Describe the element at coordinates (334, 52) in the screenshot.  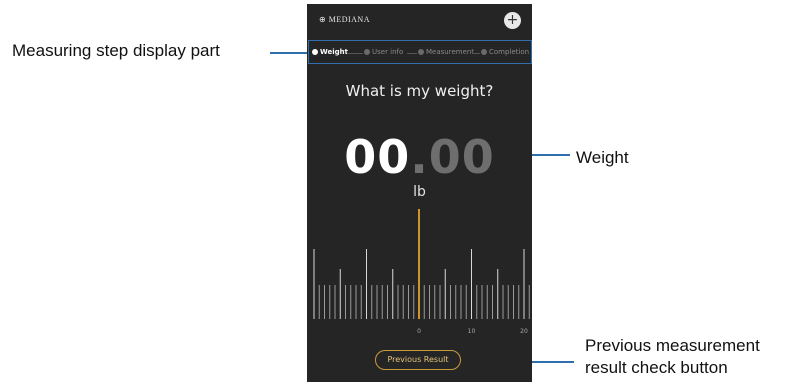
I see `step-label: Weight` at that location.